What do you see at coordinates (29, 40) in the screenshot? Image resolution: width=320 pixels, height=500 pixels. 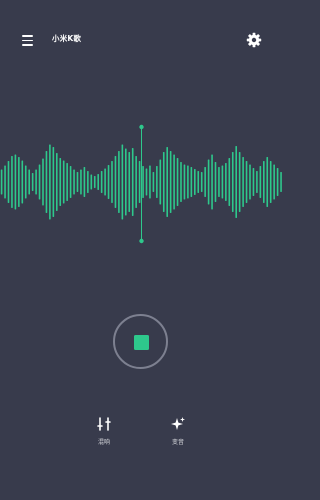 I see `hamburger-menu-icon` at bounding box center [29, 40].